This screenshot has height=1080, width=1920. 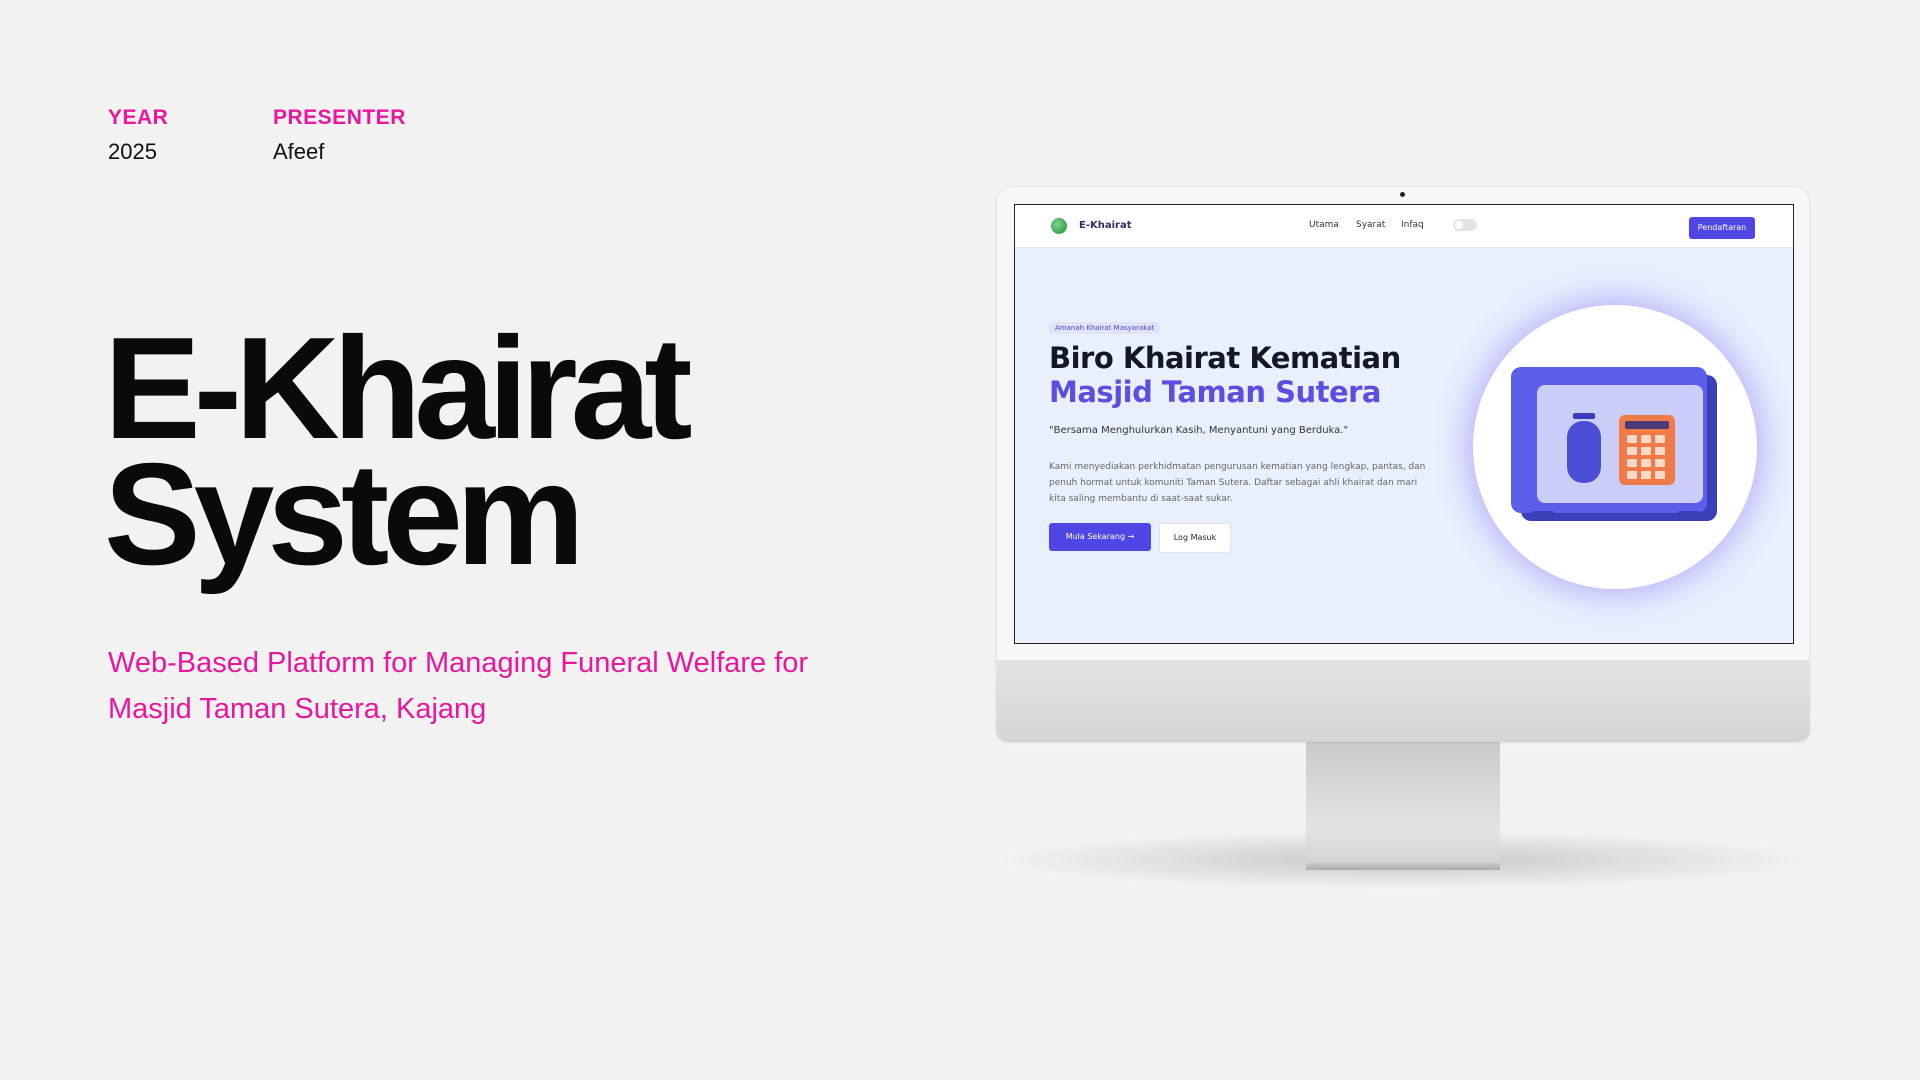 What do you see at coordinates (1105, 328) in the screenshot?
I see `hero-badge: Amanah Khairat Masyarakat` at bounding box center [1105, 328].